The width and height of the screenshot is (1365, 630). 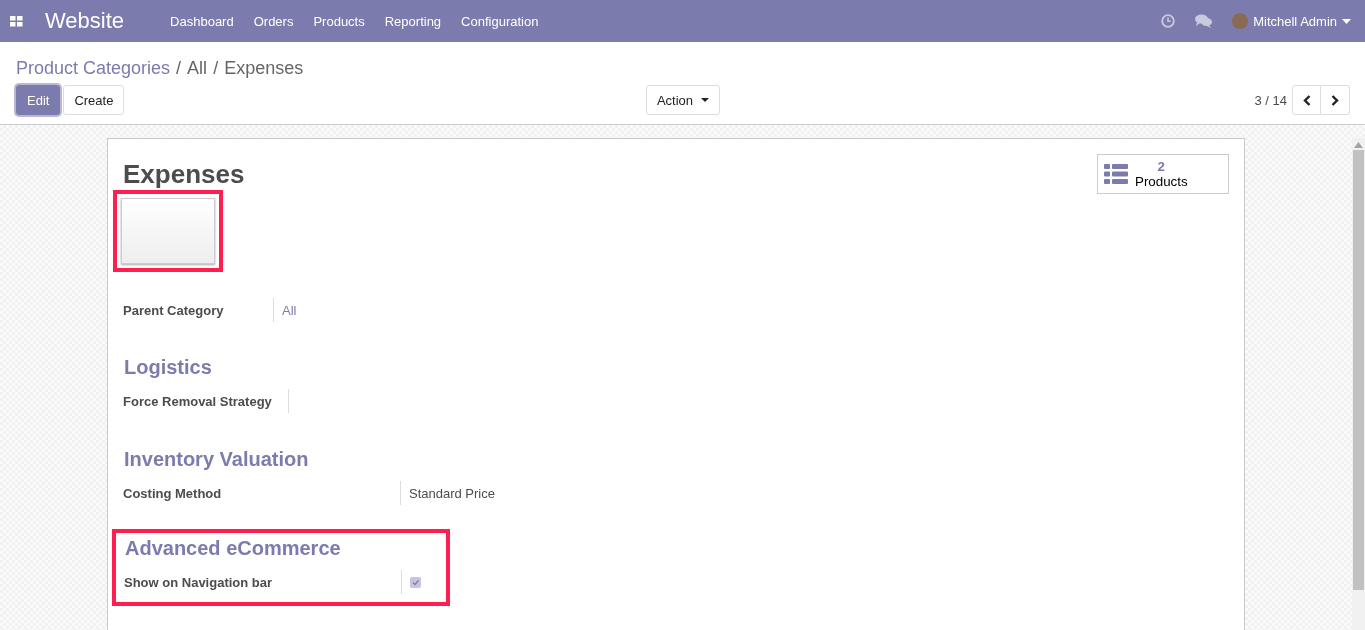 I want to click on field-label: Parent Category, so click(x=174, y=310).